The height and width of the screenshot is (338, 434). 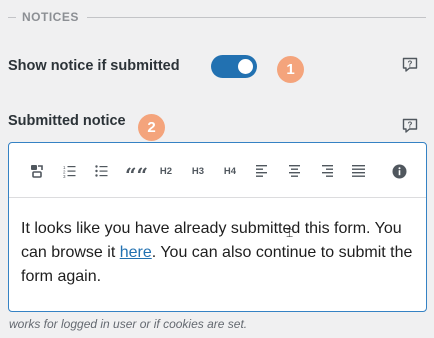 What do you see at coordinates (102, 171) in the screenshot?
I see `unordered-list-icon` at bounding box center [102, 171].